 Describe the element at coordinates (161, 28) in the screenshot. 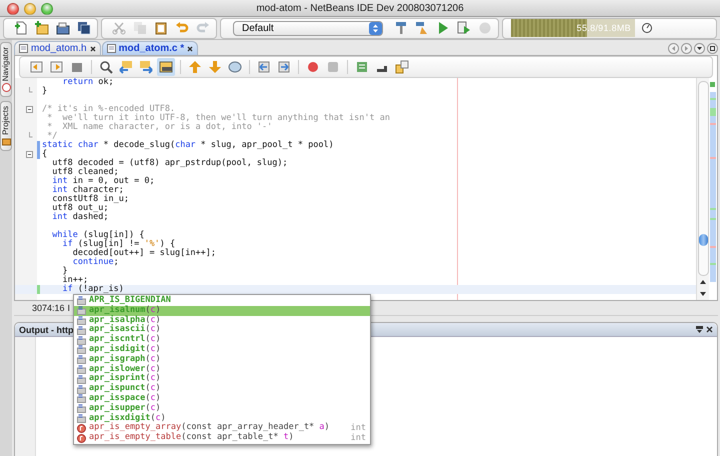

I see `paste-icon` at that location.